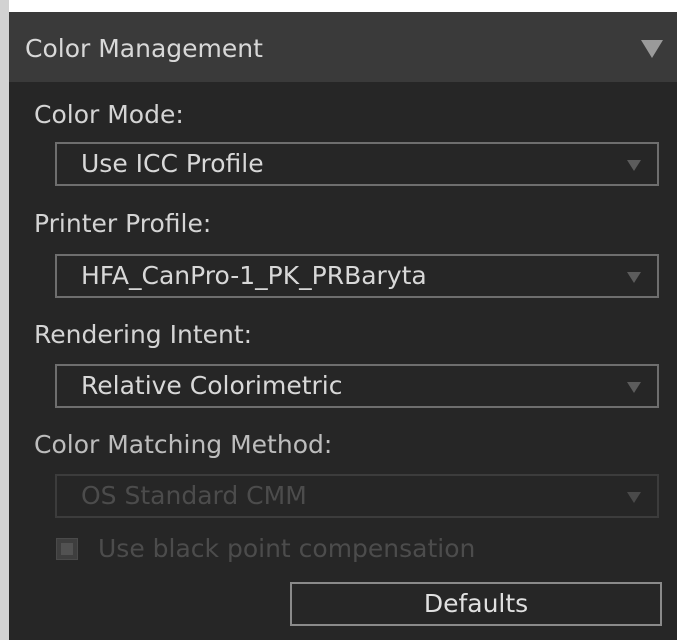 This screenshot has width=677, height=640. Describe the element at coordinates (144, 48) in the screenshot. I see `panel-title: Color Management` at that location.